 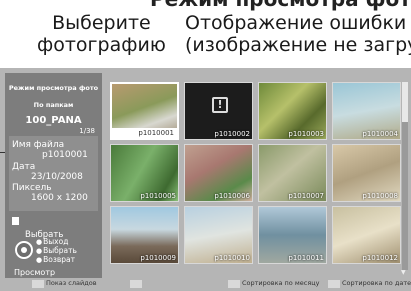 What do you see at coordinates (35, 272) in the screenshot?
I see `view-label: Просмотр` at bounding box center [35, 272].